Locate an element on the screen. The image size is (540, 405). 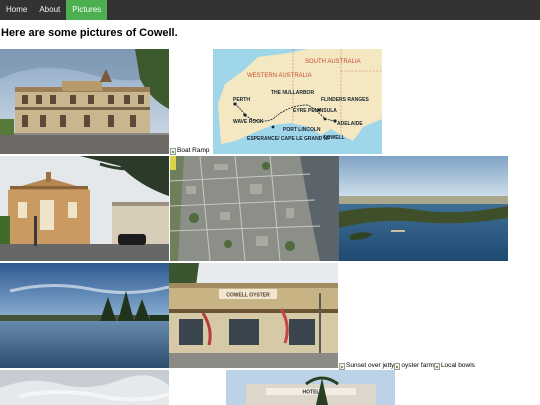
shop-sign-text: COWELL OYSTER is located at coordinates (248, 296).